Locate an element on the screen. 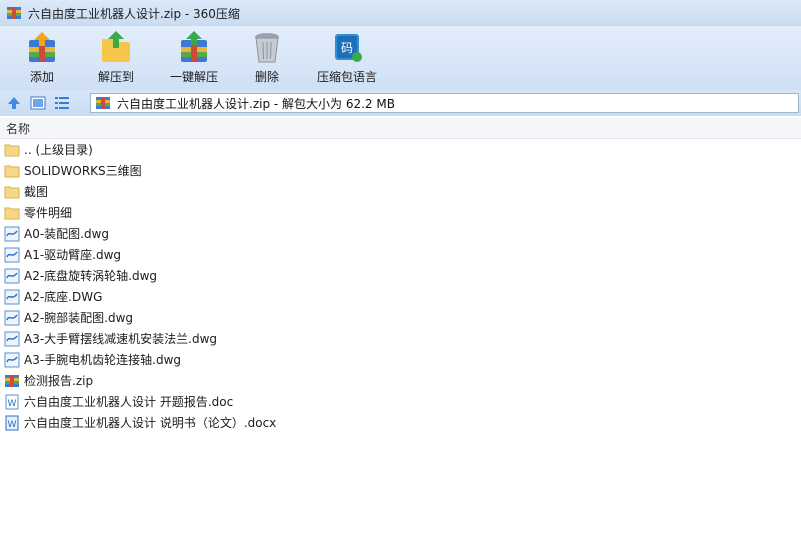 This screenshot has width=801, height=542. file-name: A1-驱动臂座.dwg is located at coordinates (73, 255).